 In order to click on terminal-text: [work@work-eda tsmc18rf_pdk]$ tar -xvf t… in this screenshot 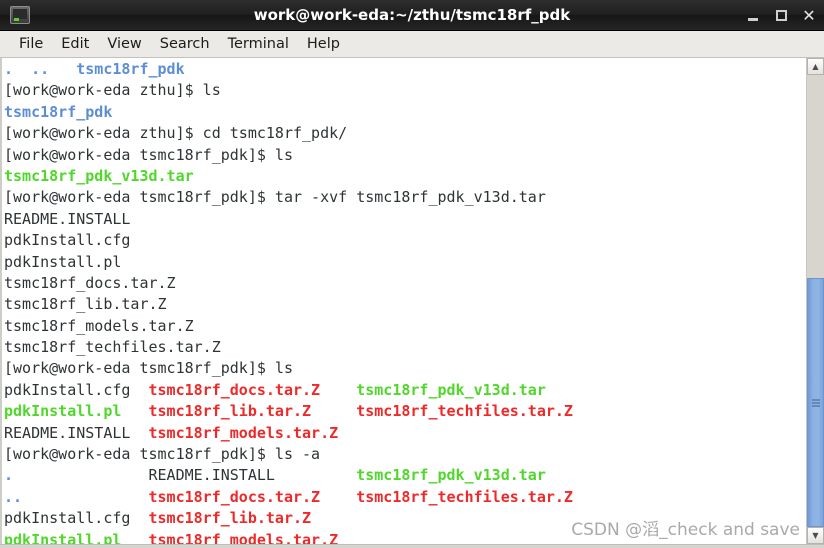, I will do `click(275, 197)`.